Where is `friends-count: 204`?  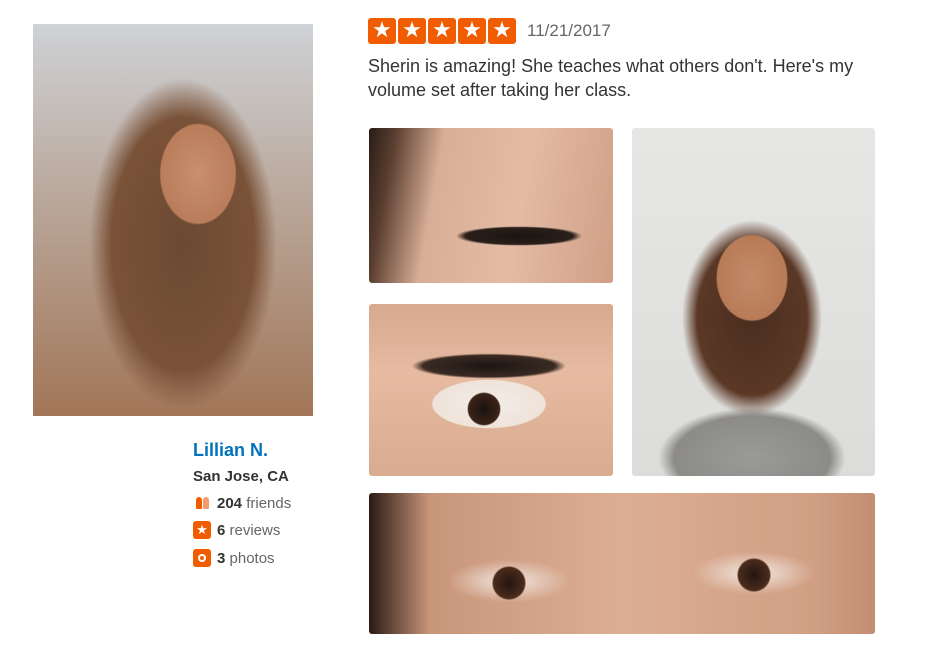
friends-count: 204 is located at coordinates (230, 503).